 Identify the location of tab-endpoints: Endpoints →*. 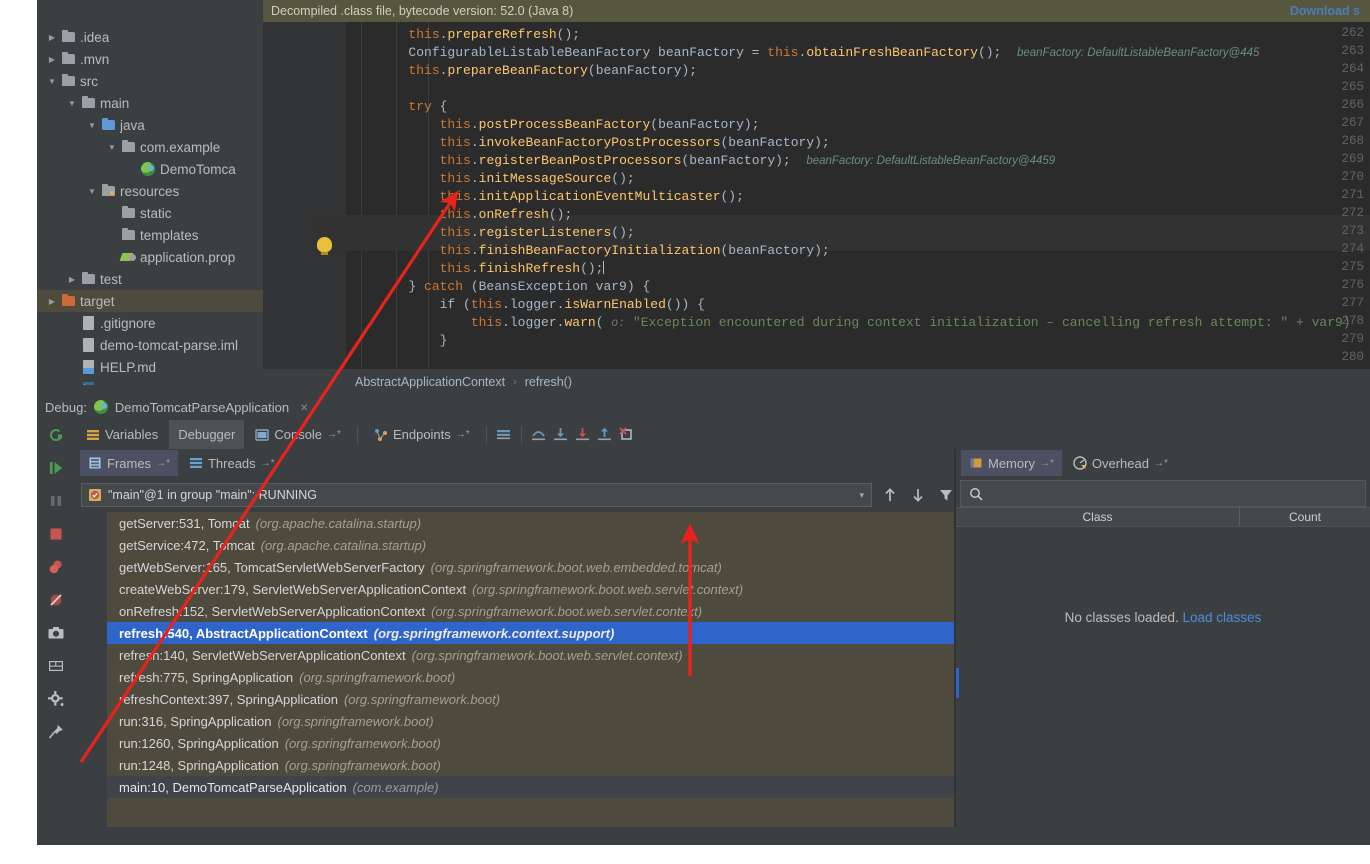
(422, 434).